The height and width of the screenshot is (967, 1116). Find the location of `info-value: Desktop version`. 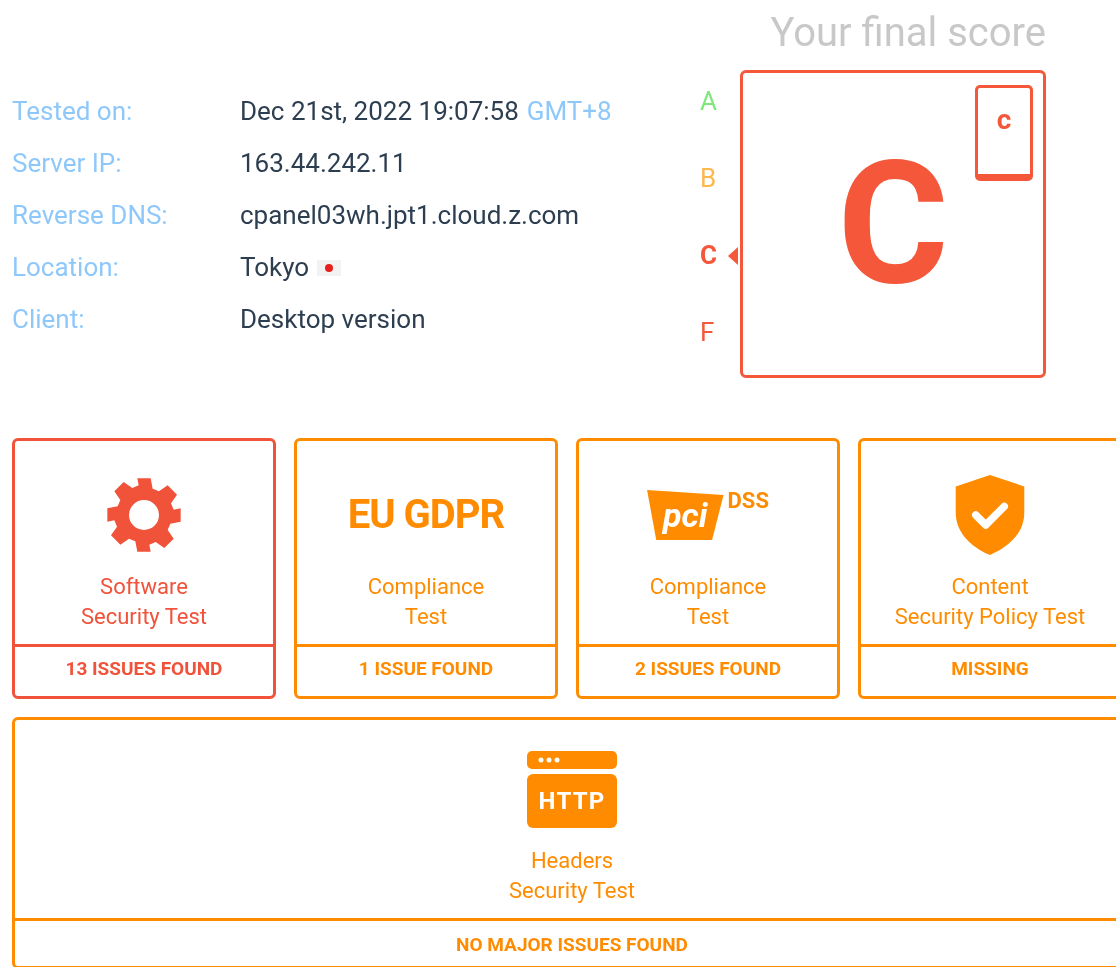

info-value: Desktop version is located at coordinates (333, 319).